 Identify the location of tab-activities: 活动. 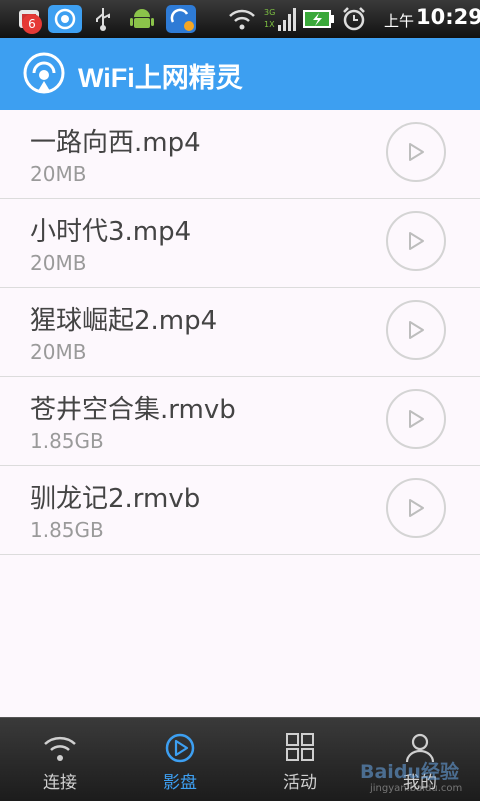
(300, 759).